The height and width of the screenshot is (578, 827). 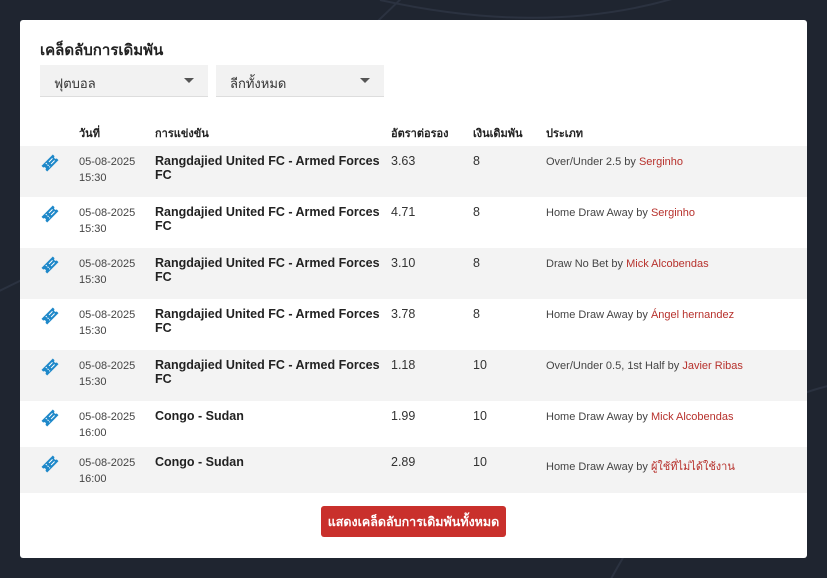 What do you see at coordinates (102, 50) in the screenshot?
I see `page-title: เคล็ดลับการเดิมพัน` at bounding box center [102, 50].